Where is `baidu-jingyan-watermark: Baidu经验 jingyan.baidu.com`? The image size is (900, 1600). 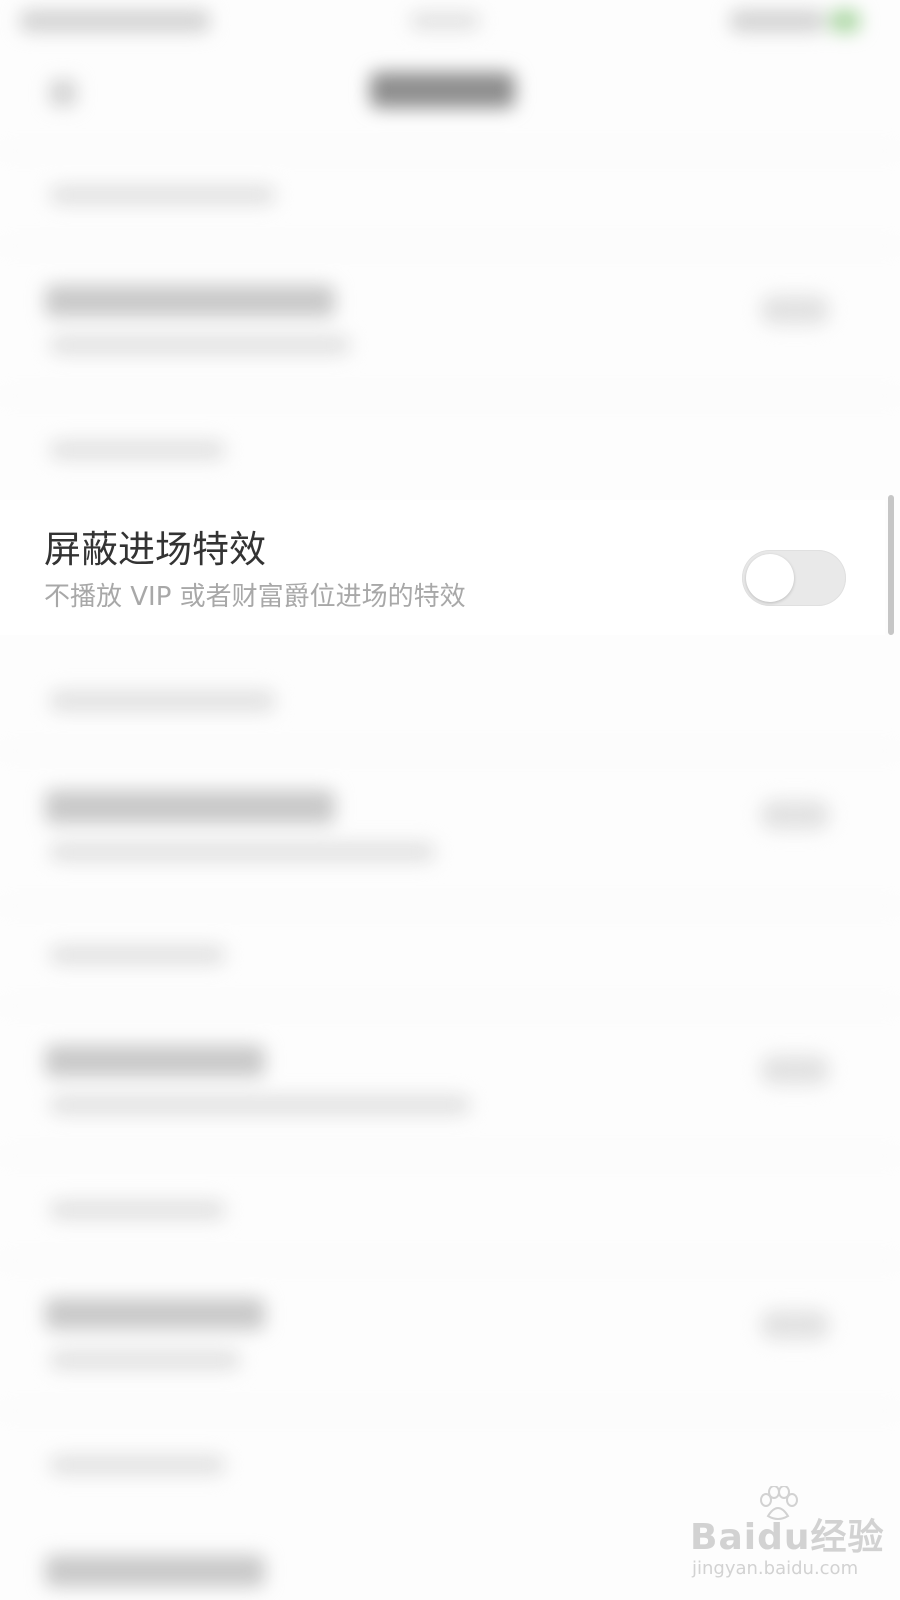 baidu-jingyan-watermark: Baidu经验 jingyan.baidu.com is located at coordinates (786, 1537).